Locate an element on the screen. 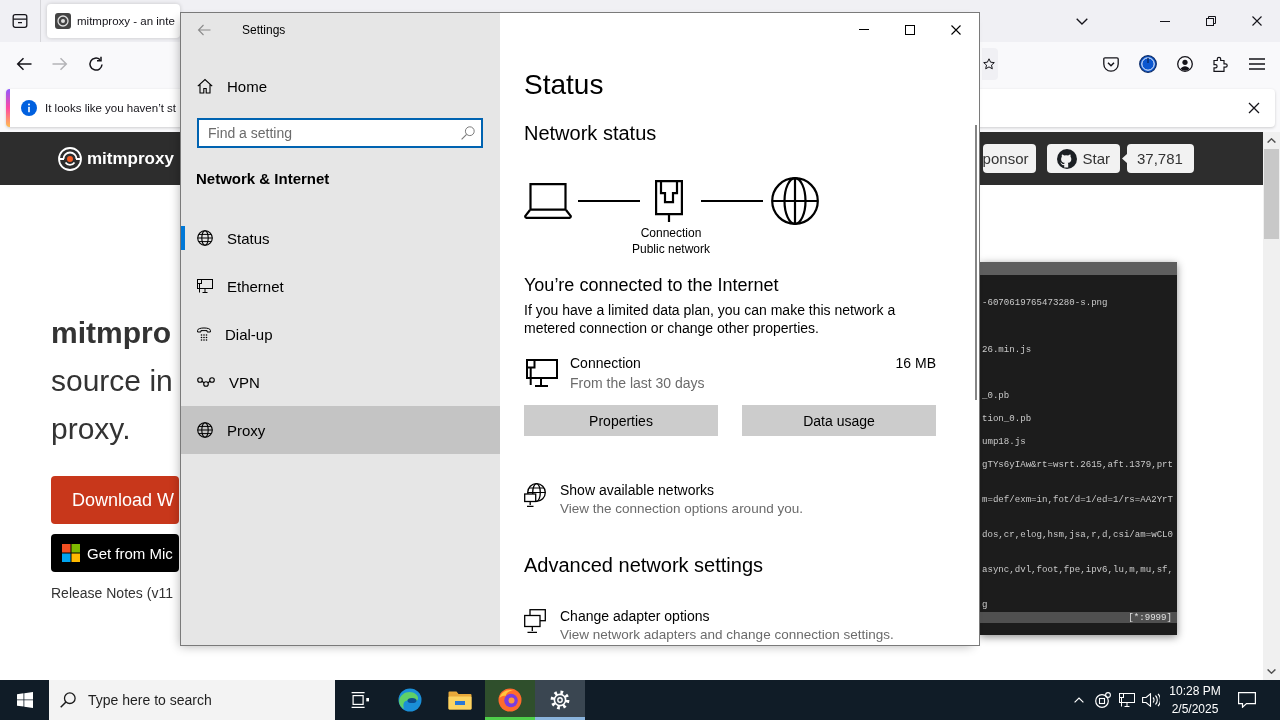 Image resolution: width=1280 pixels, height=720 pixels. section-title: Network & Internet is located at coordinates (263, 179).